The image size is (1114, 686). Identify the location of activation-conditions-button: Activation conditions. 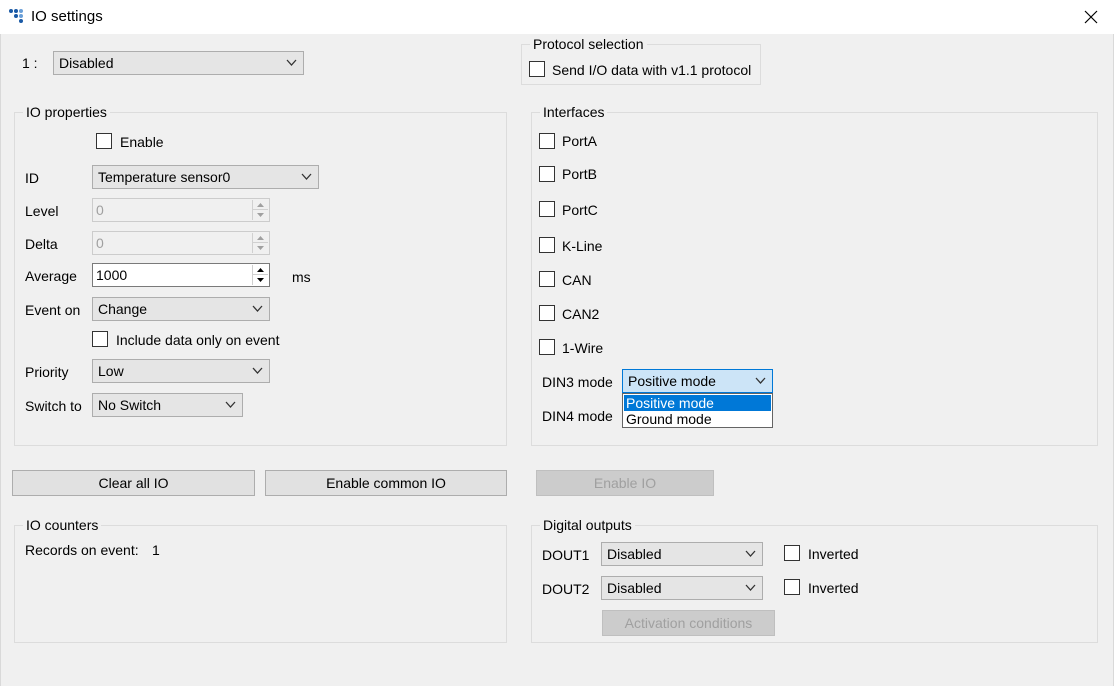
(688, 623).